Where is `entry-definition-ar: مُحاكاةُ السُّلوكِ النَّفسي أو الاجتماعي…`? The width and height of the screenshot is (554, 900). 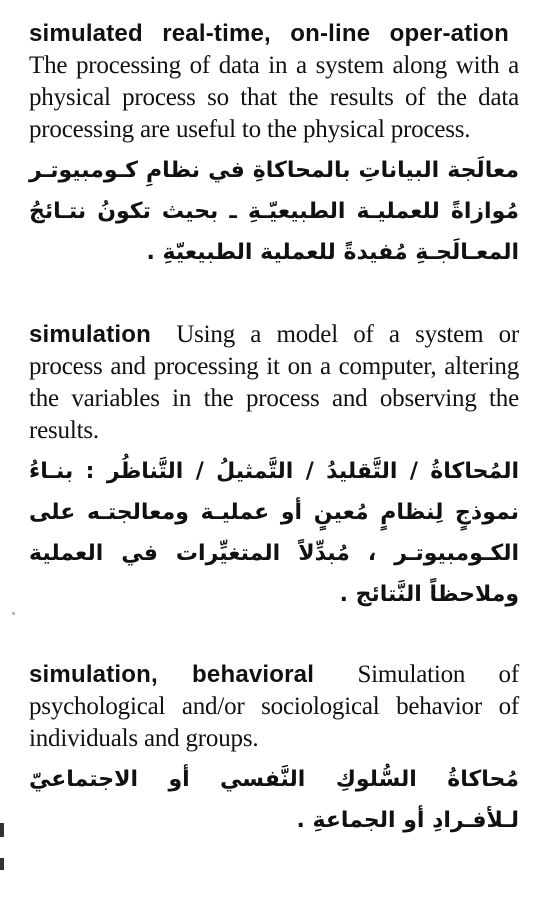 entry-definition-ar: مُحاكاةُ السُّلوكِ النَّفسي أو الاجتماعي… is located at coordinates (274, 800).